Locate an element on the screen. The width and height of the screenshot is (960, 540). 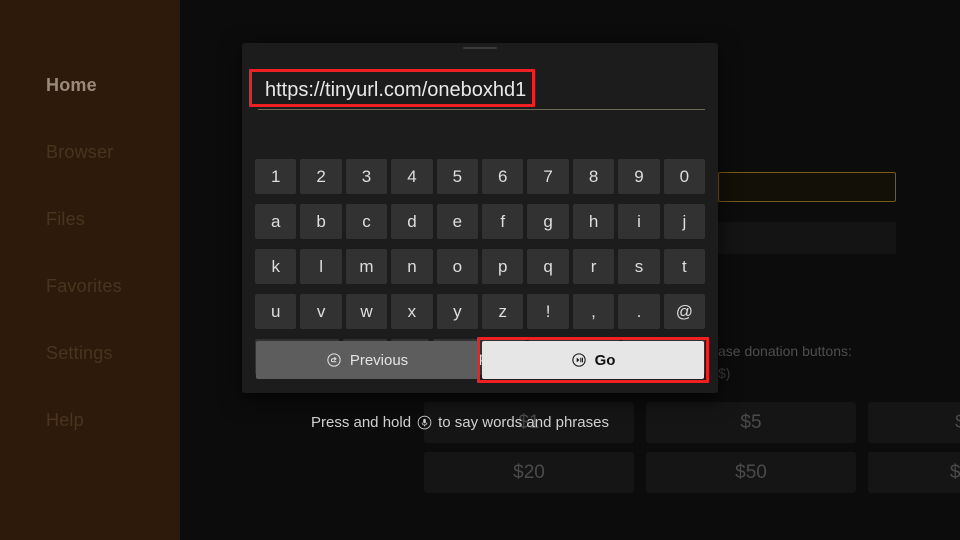
key-q: q is located at coordinates (548, 266).